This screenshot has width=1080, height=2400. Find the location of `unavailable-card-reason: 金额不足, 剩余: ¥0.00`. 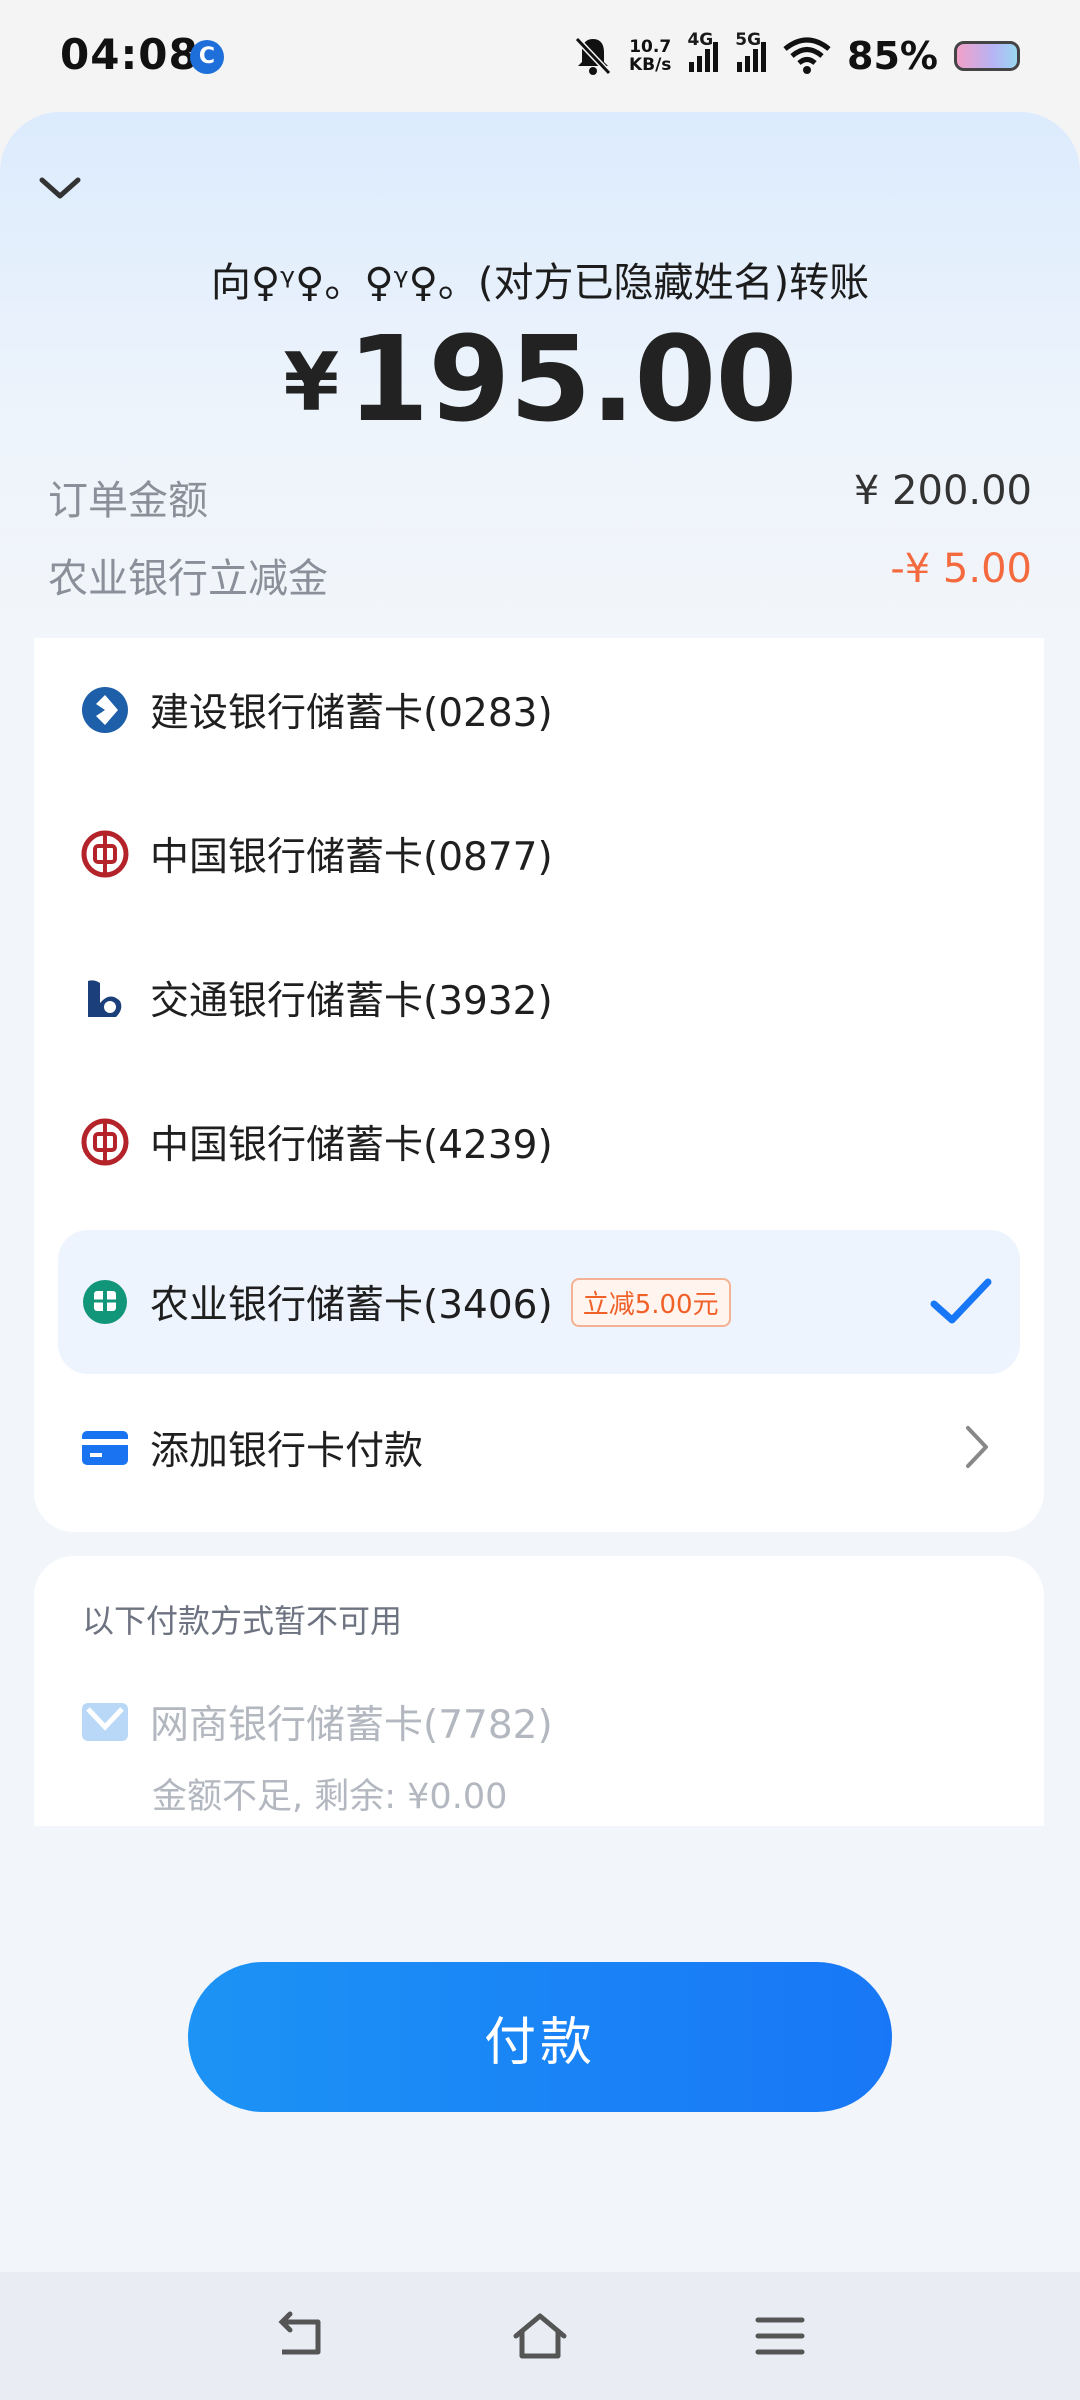

unavailable-card-reason: 金额不足, 剩余: ¥0.00 is located at coordinates (330, 1797).